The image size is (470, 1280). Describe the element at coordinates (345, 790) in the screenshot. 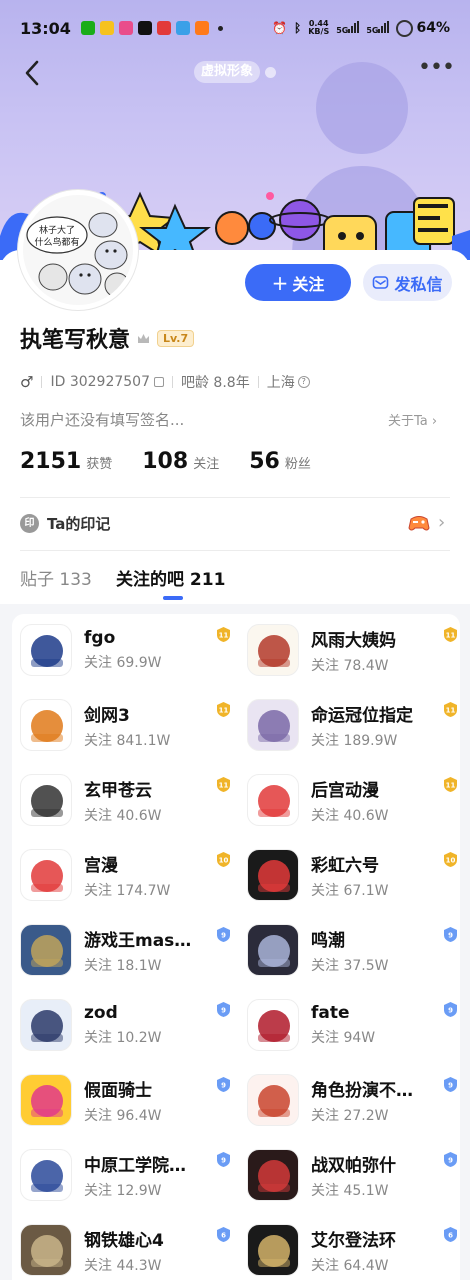

I see `forum-name: 后宫动漫` at that location.